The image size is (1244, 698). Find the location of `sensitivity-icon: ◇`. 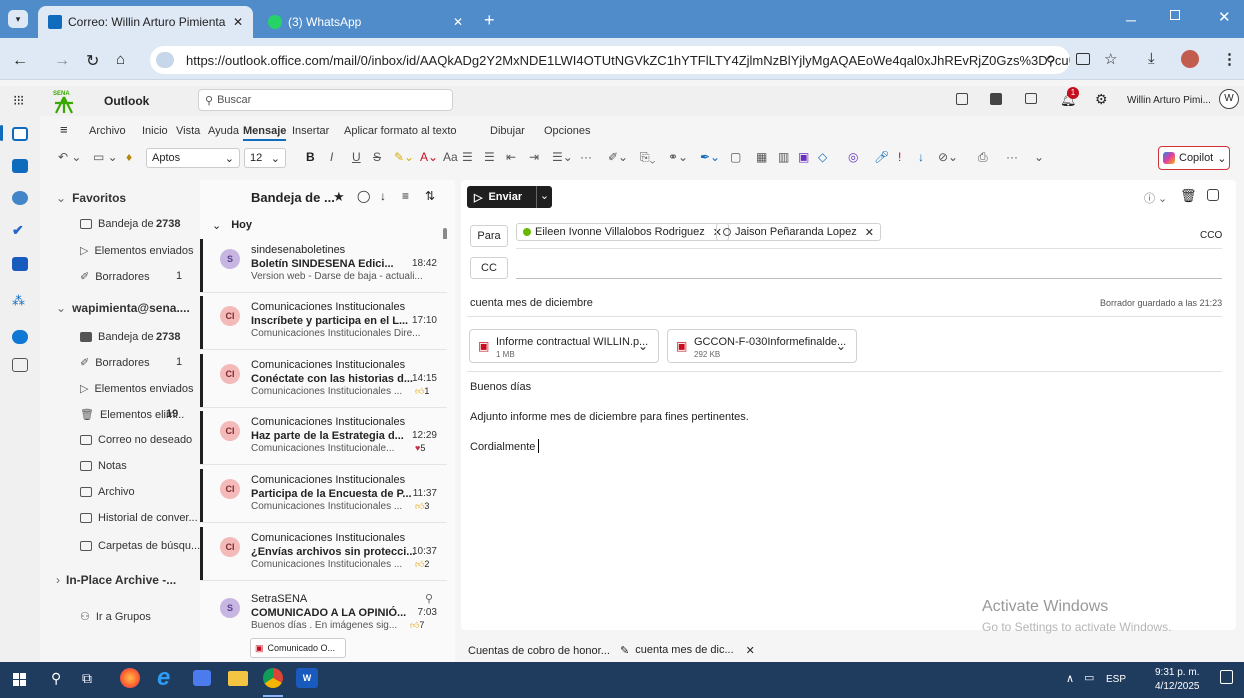

sensitivity-icon: ◇ is located at coordinates (822, 157).